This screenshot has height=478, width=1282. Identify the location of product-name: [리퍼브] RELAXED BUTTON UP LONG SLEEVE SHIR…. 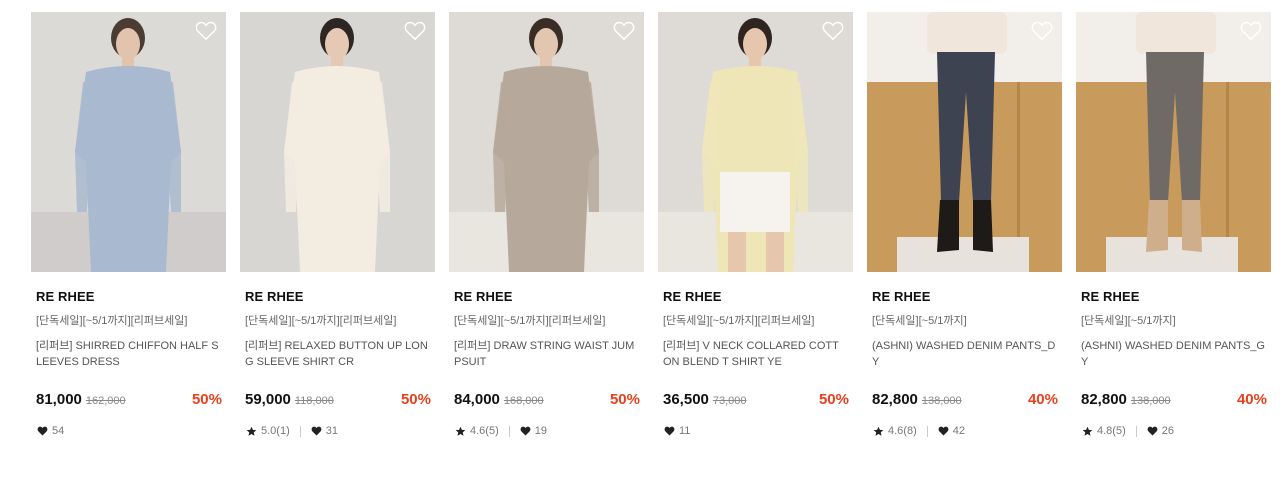
(337, 354).